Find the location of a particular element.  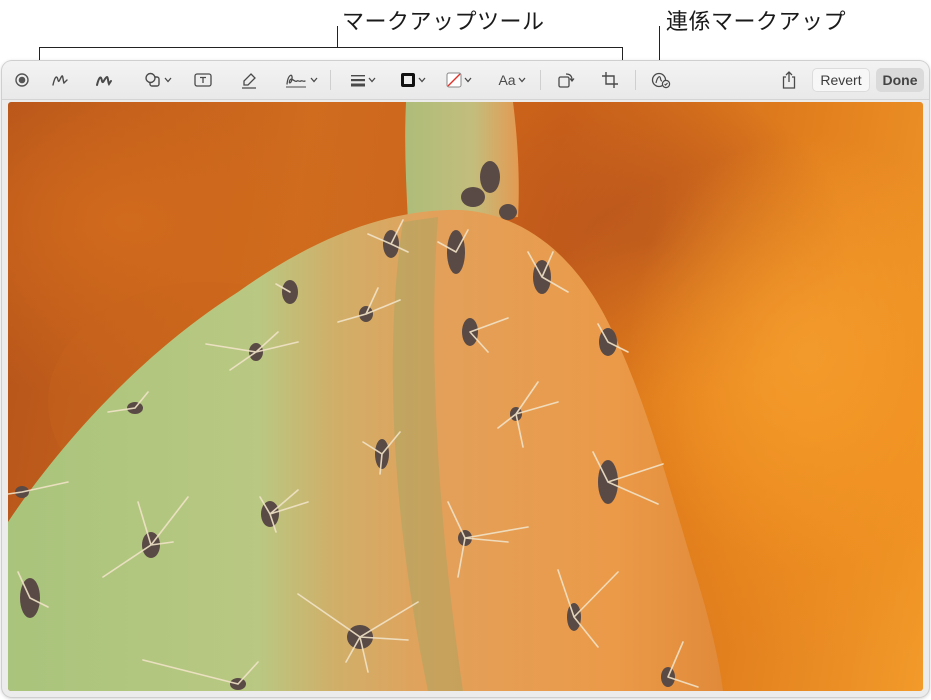

text-box-icon is located at coordinates (203, 80).